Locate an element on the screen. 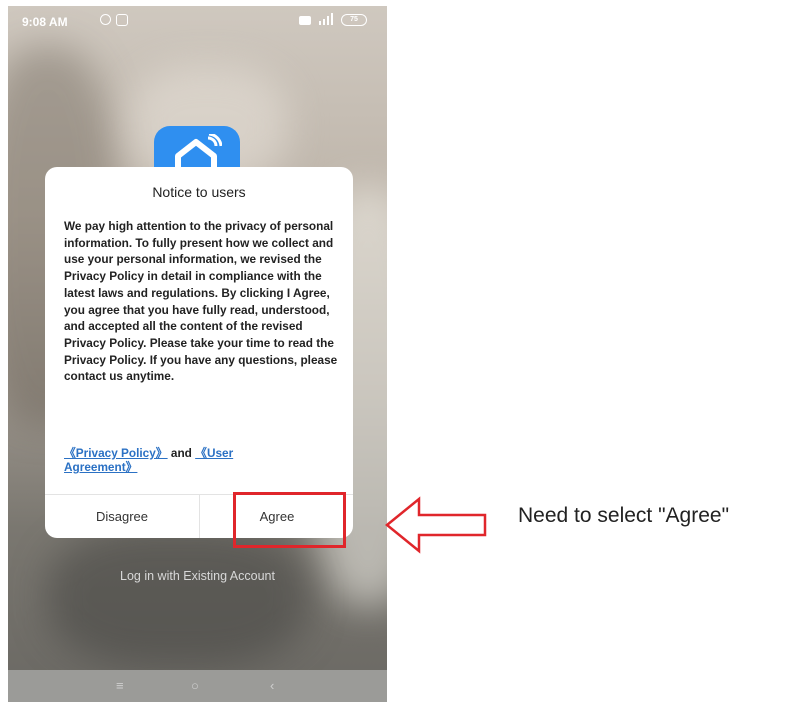 The image size is (787, 702). menu-icon: ≡ is located at coordinates (120, 685).